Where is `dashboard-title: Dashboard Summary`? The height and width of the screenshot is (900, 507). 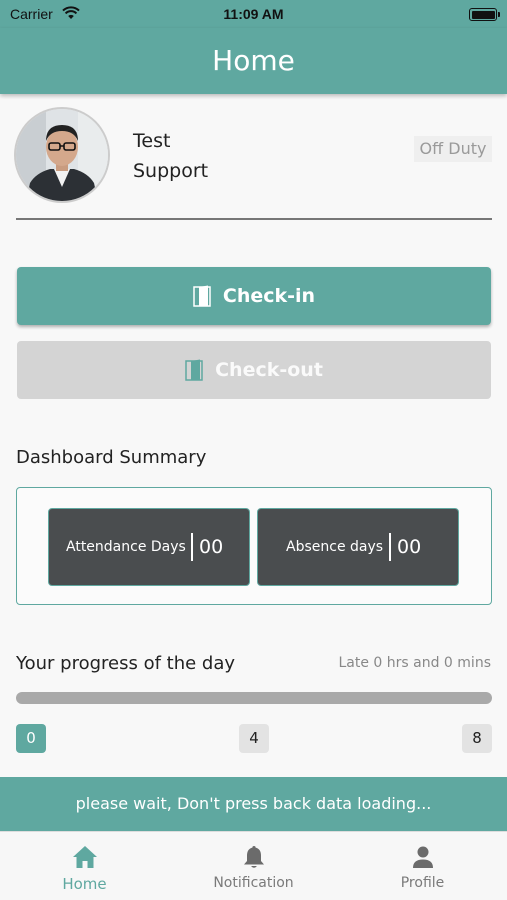
dashboard-title: Dashboard Summary is located at coordinates (111, 457).